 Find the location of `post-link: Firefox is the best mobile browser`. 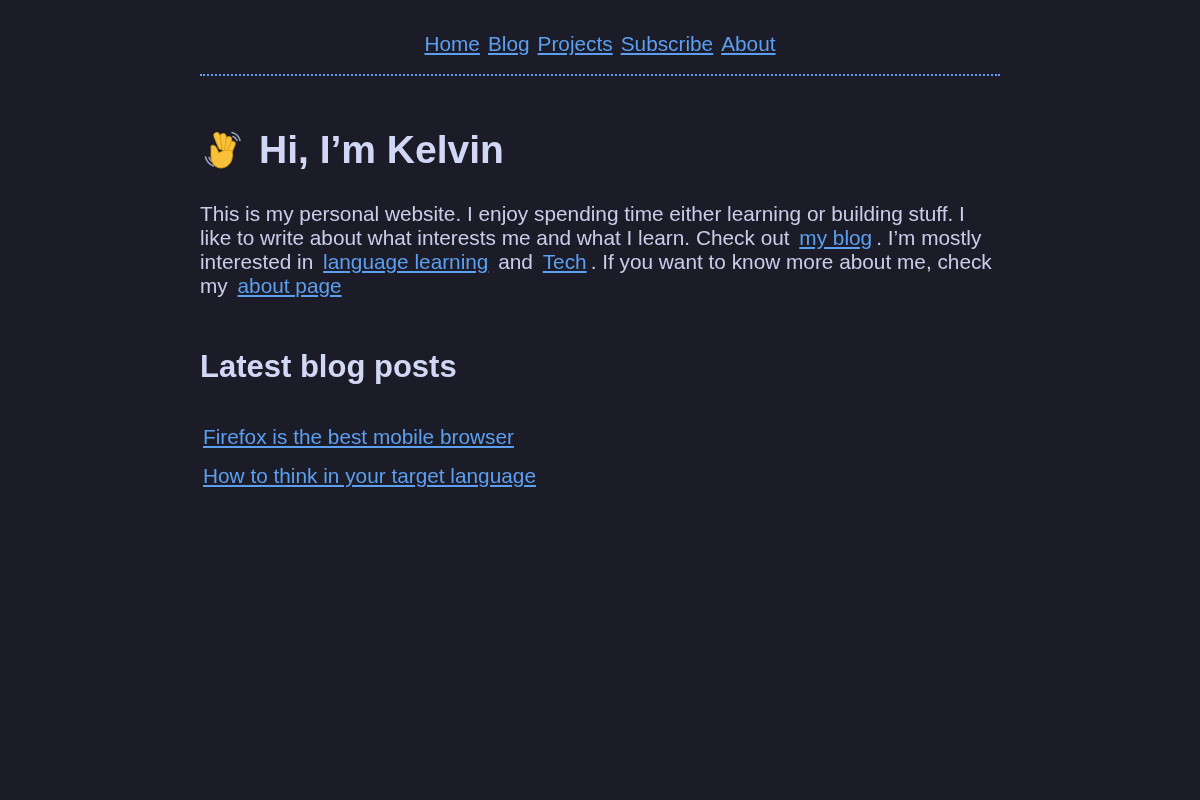

post-link: Firefox is the best mobile browser is located at coordinates (358, 436).